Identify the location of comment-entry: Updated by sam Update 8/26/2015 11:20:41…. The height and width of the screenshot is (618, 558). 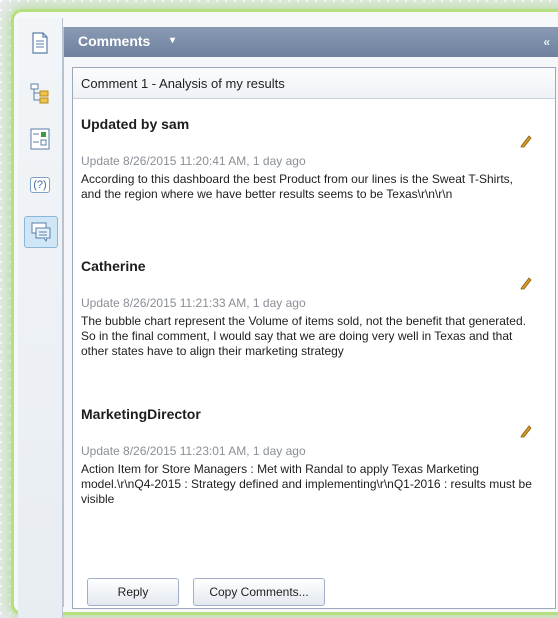
(311, 159).